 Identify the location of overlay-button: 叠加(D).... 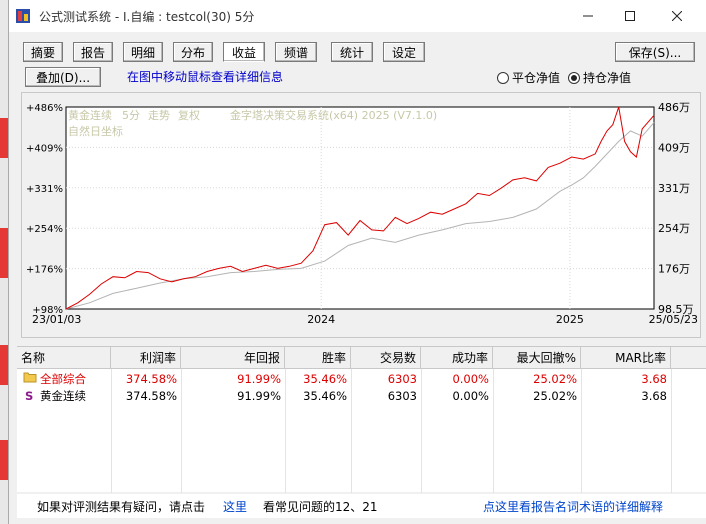
(63, 77).